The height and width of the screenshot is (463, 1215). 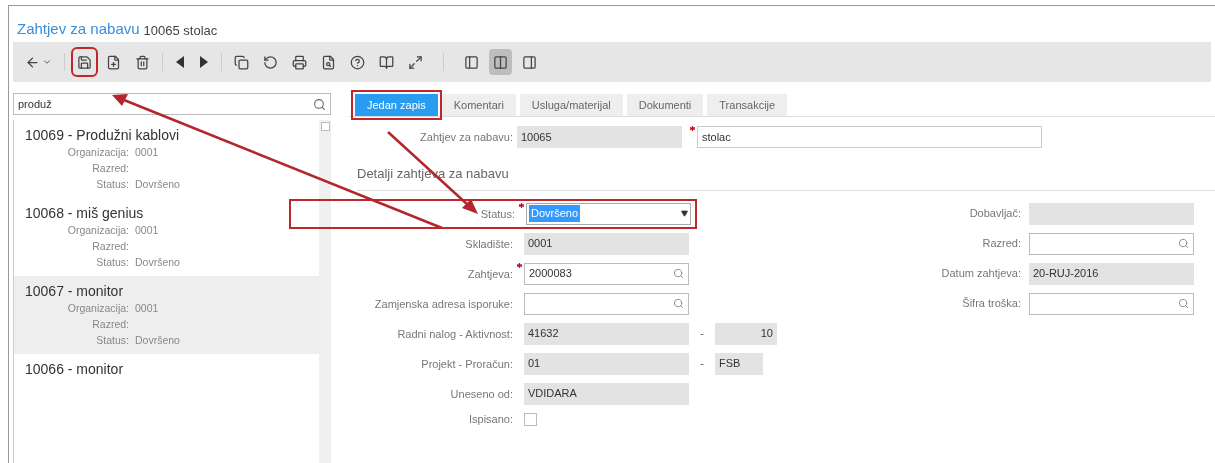 I want to click on save-icon, so click(x=84, y=62).